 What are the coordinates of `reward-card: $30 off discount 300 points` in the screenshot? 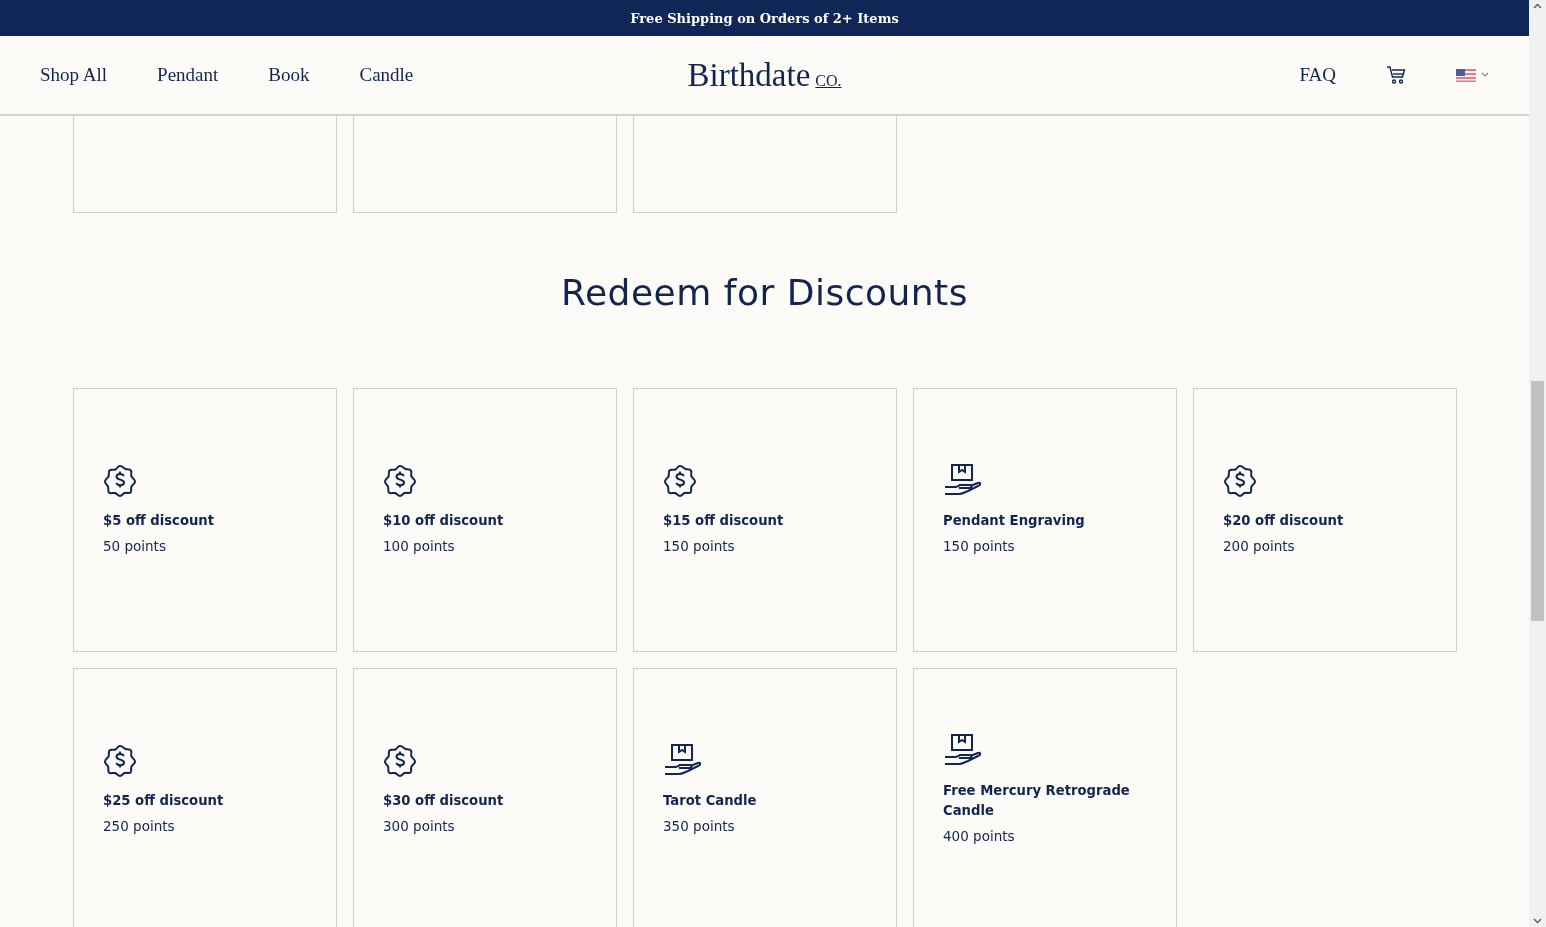 It's located at (485, 797).